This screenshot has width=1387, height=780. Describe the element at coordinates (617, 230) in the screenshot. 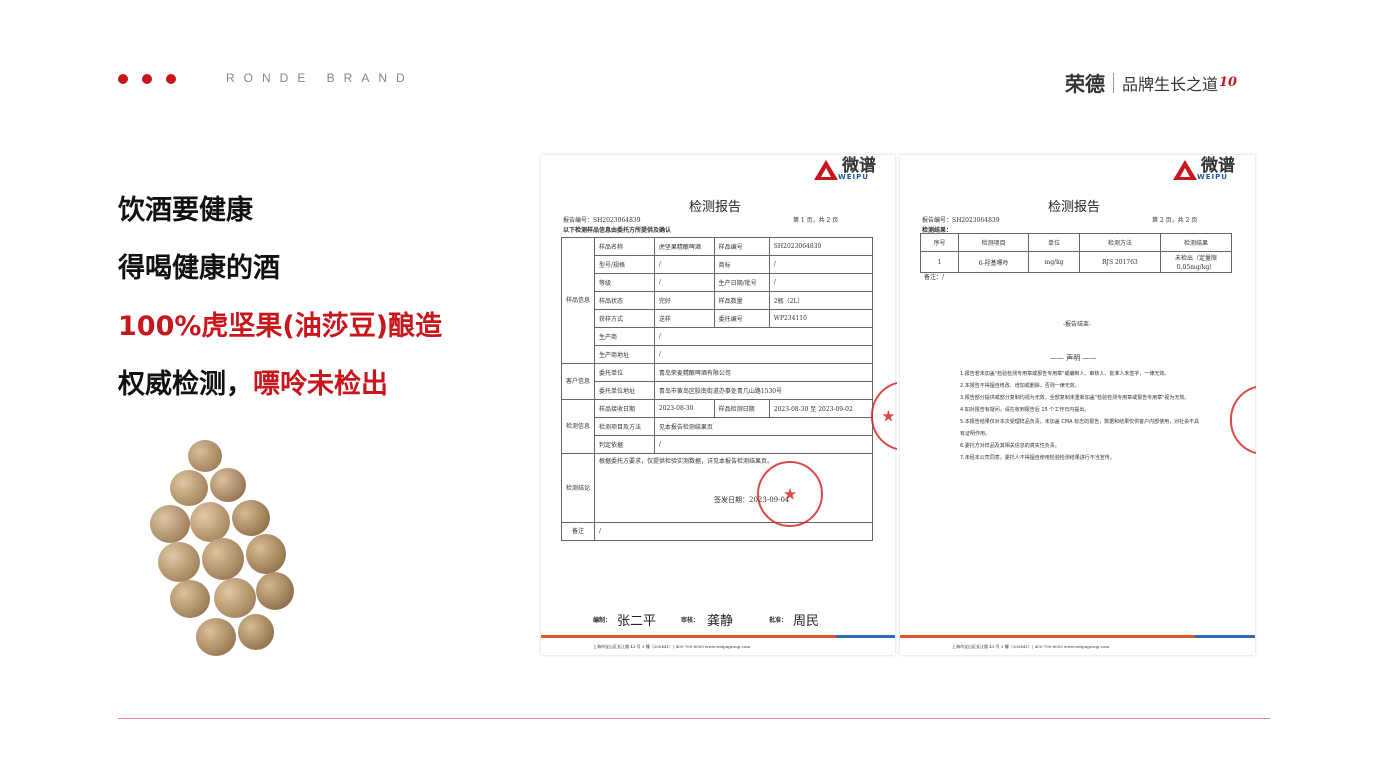

I see `report-note: 以下检测样品信息由委托方所提供及确认` at that location.